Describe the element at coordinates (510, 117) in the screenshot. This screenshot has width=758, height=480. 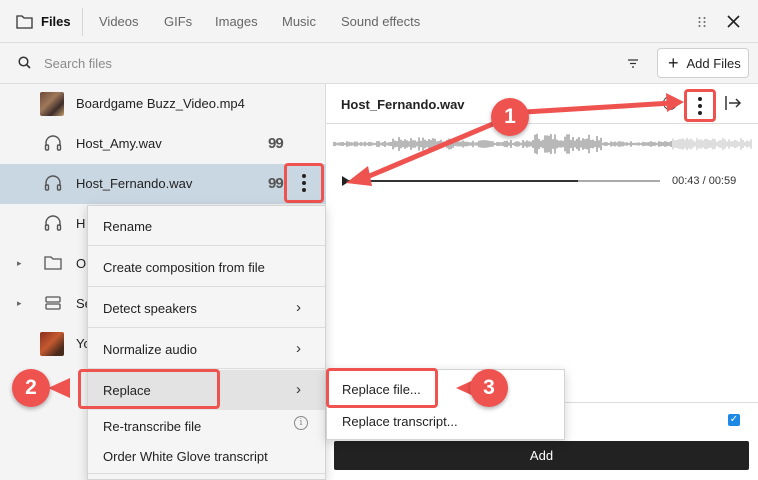
I see `annotation-badge-1: 1` at that location.